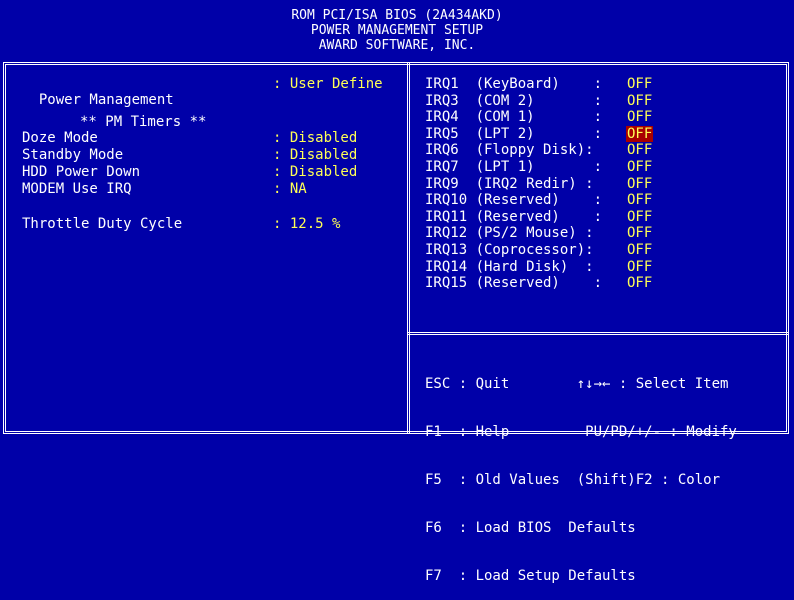 The image size is (794, 600). I want to click on irq-label: IRQ6 (Floppy Disk):, so click(509, 150).